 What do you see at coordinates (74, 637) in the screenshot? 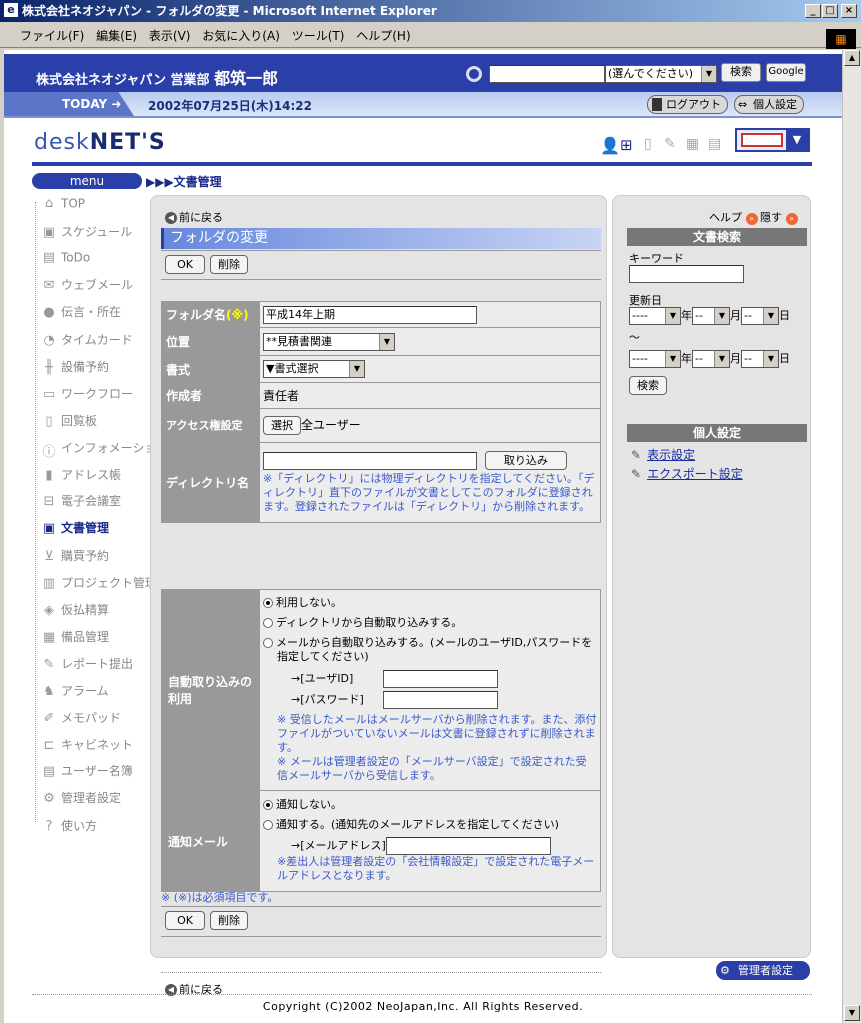
I see `nav-item-equipment: ▦ 備品管理` at bounding box center [74, 637].